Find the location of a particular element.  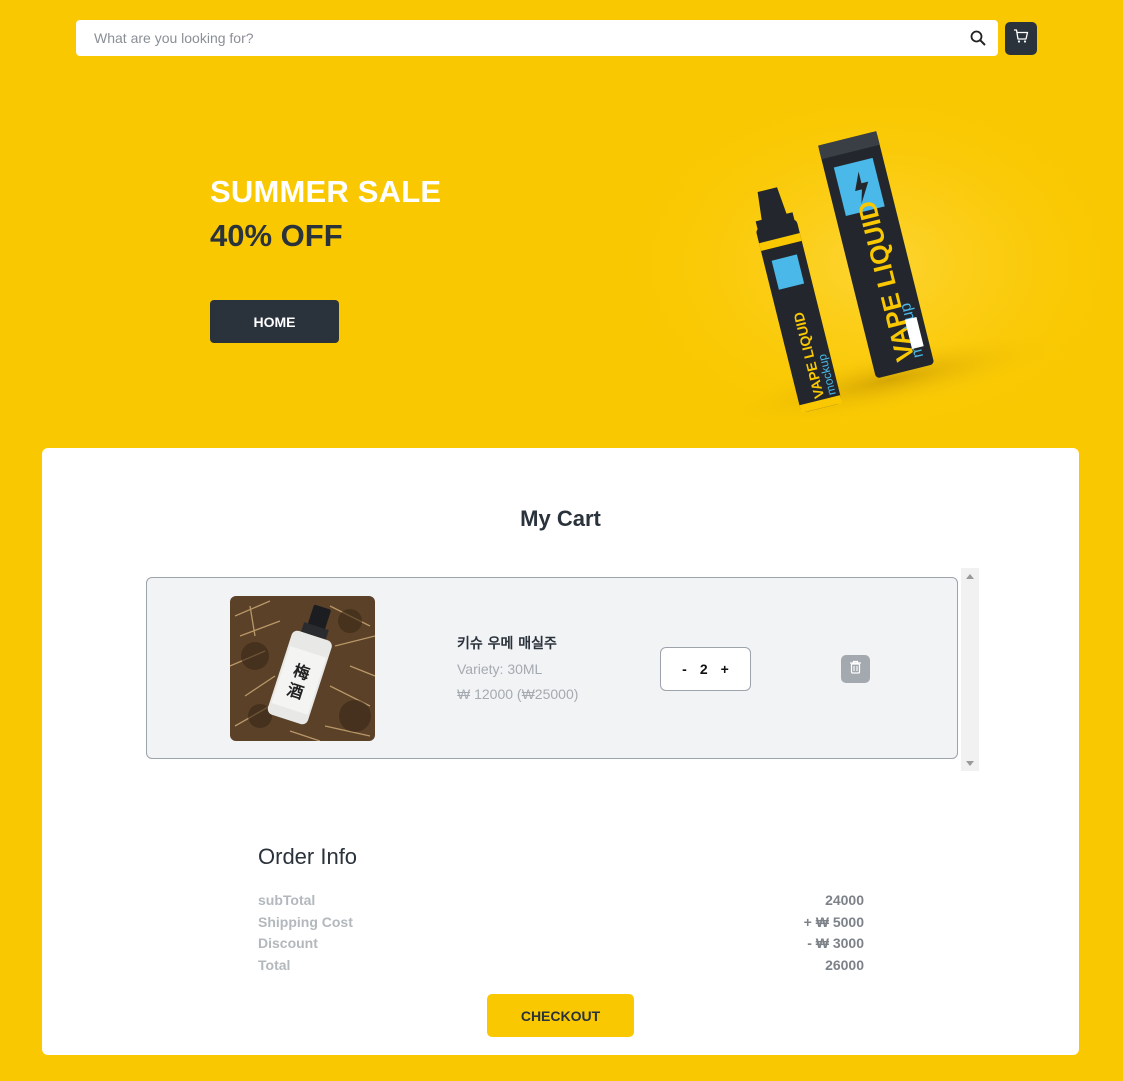

product-price: ₩ 12000 (₩25000) is located at coordinates (518, 694).